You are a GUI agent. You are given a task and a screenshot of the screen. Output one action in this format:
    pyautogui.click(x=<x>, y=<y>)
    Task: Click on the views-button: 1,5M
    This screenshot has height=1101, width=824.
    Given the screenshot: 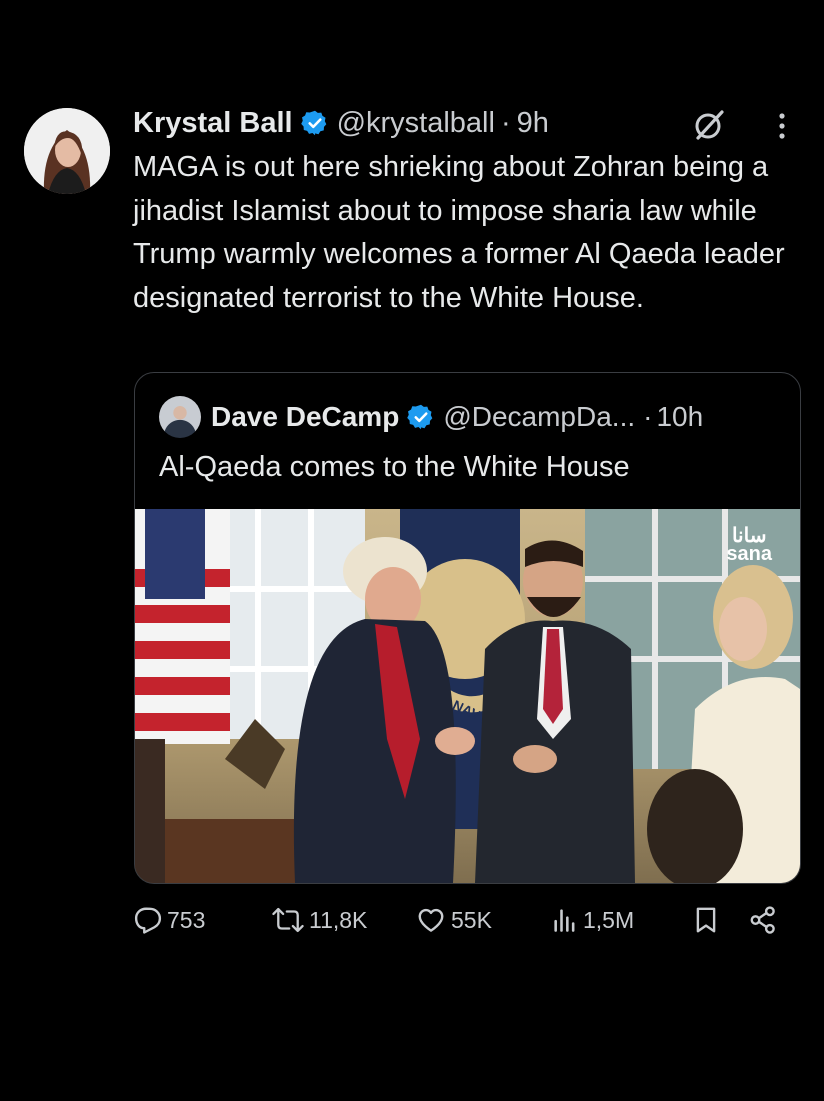 What is the action you would take?
    pyautogui.click(x=592, y=920)
    